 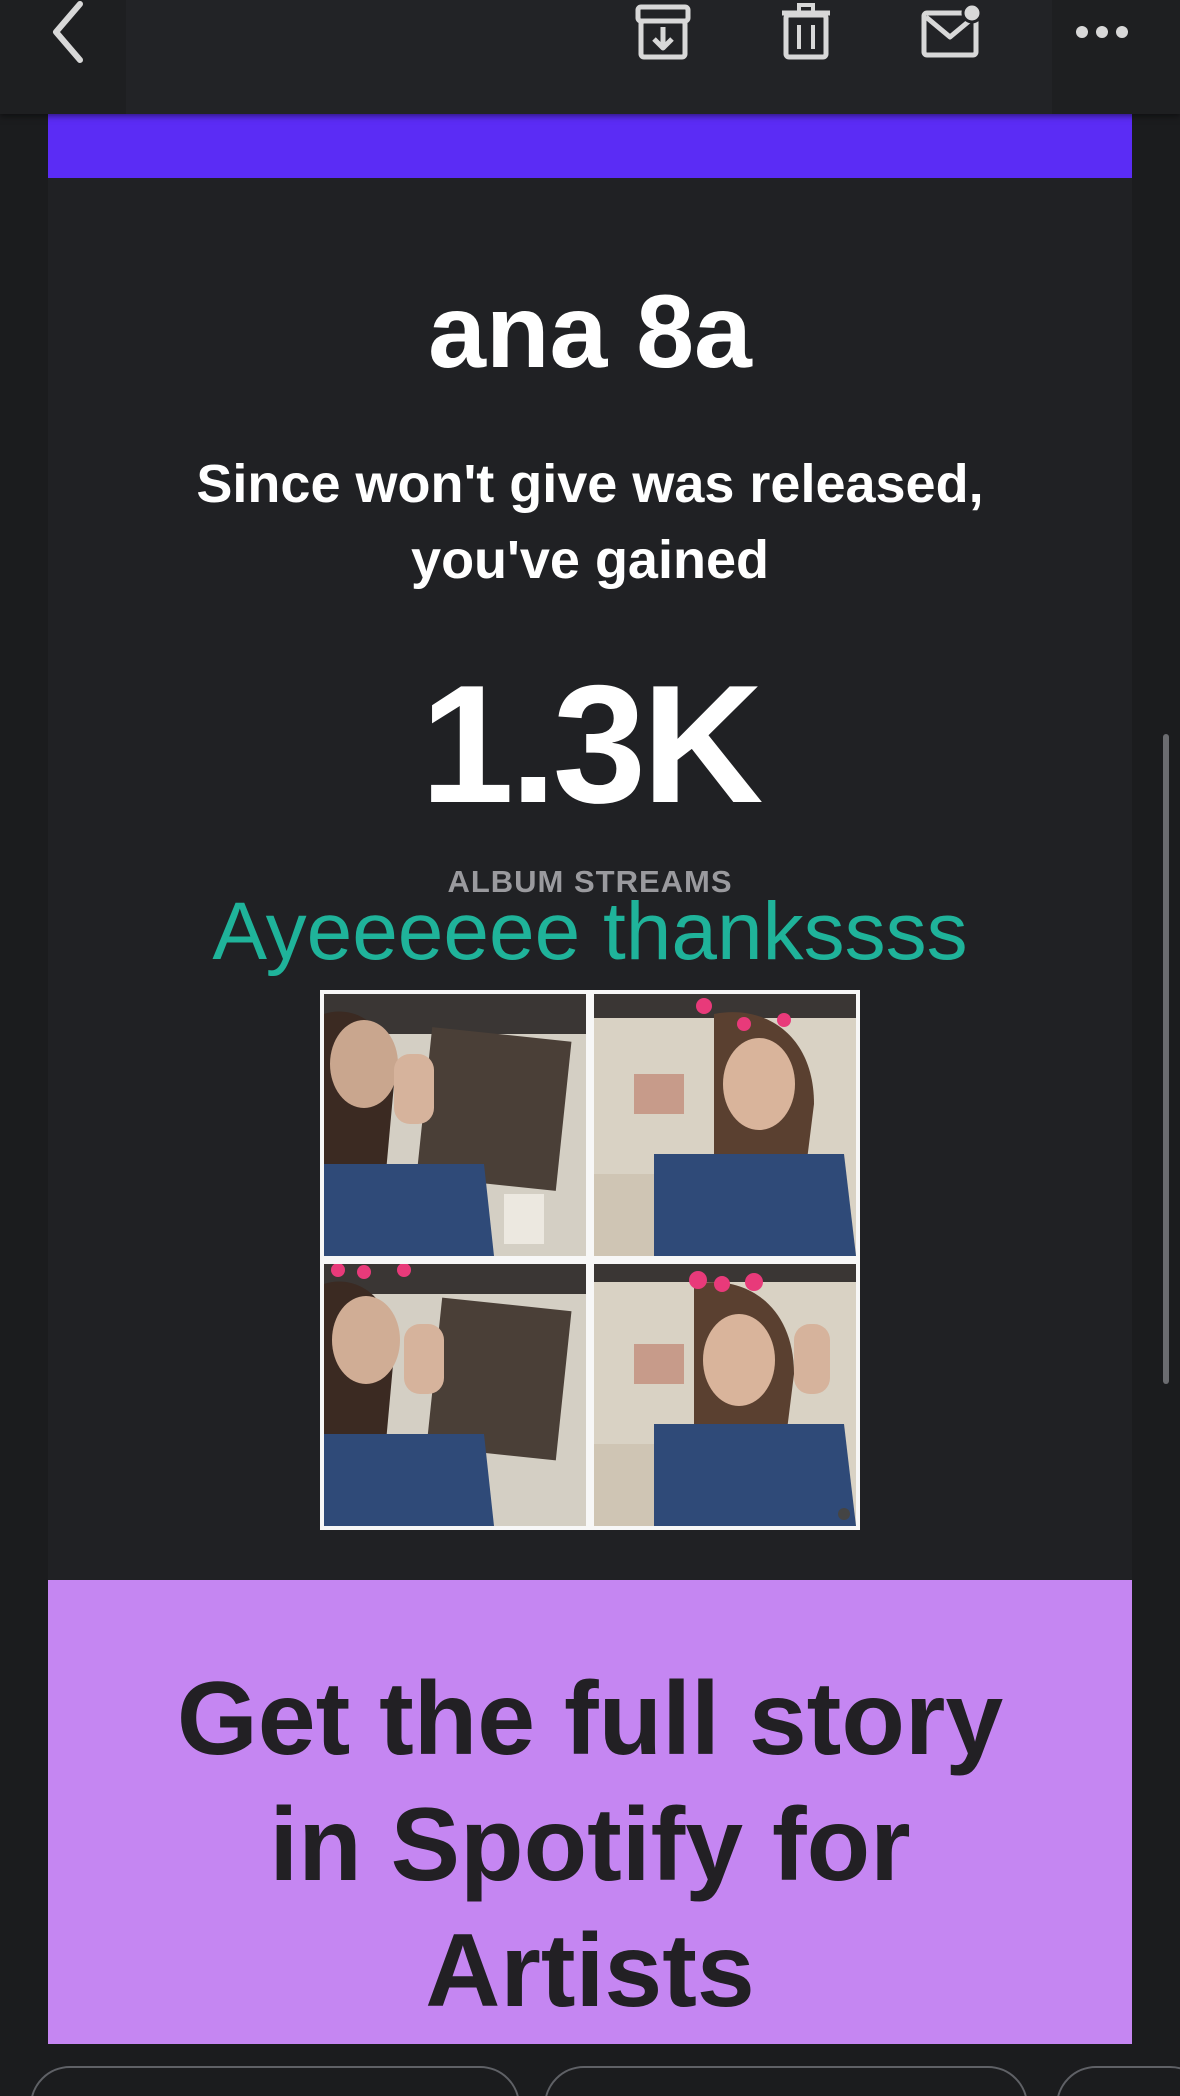 What do you see at coordinates (590, 484) in the screenshot?
I see `subtitle-line-1: Since won't give was released,` at bounding box center [590, 484].